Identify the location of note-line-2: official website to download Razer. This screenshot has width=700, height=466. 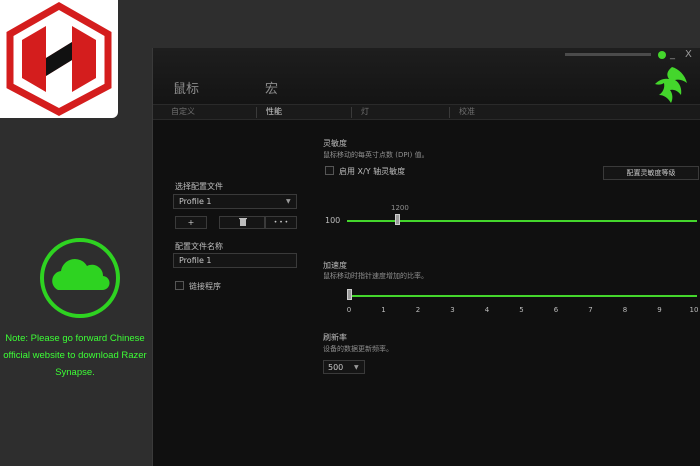
(75, 355).